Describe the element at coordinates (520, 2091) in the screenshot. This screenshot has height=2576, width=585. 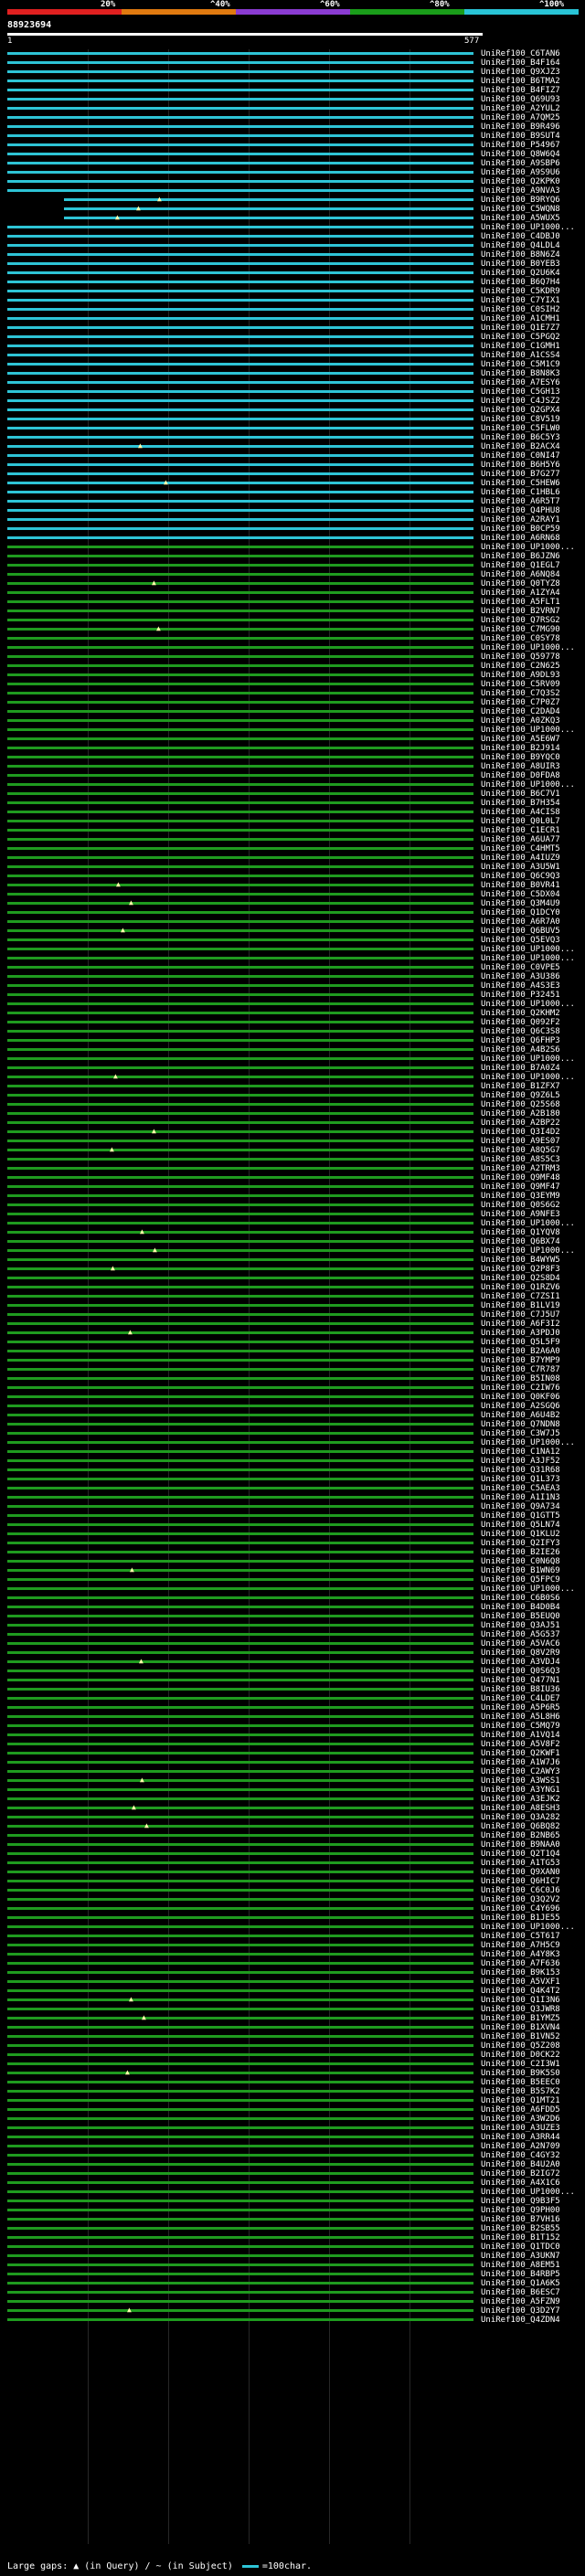
I see `hit-label: UniRef100_B5S7K2` at that location.